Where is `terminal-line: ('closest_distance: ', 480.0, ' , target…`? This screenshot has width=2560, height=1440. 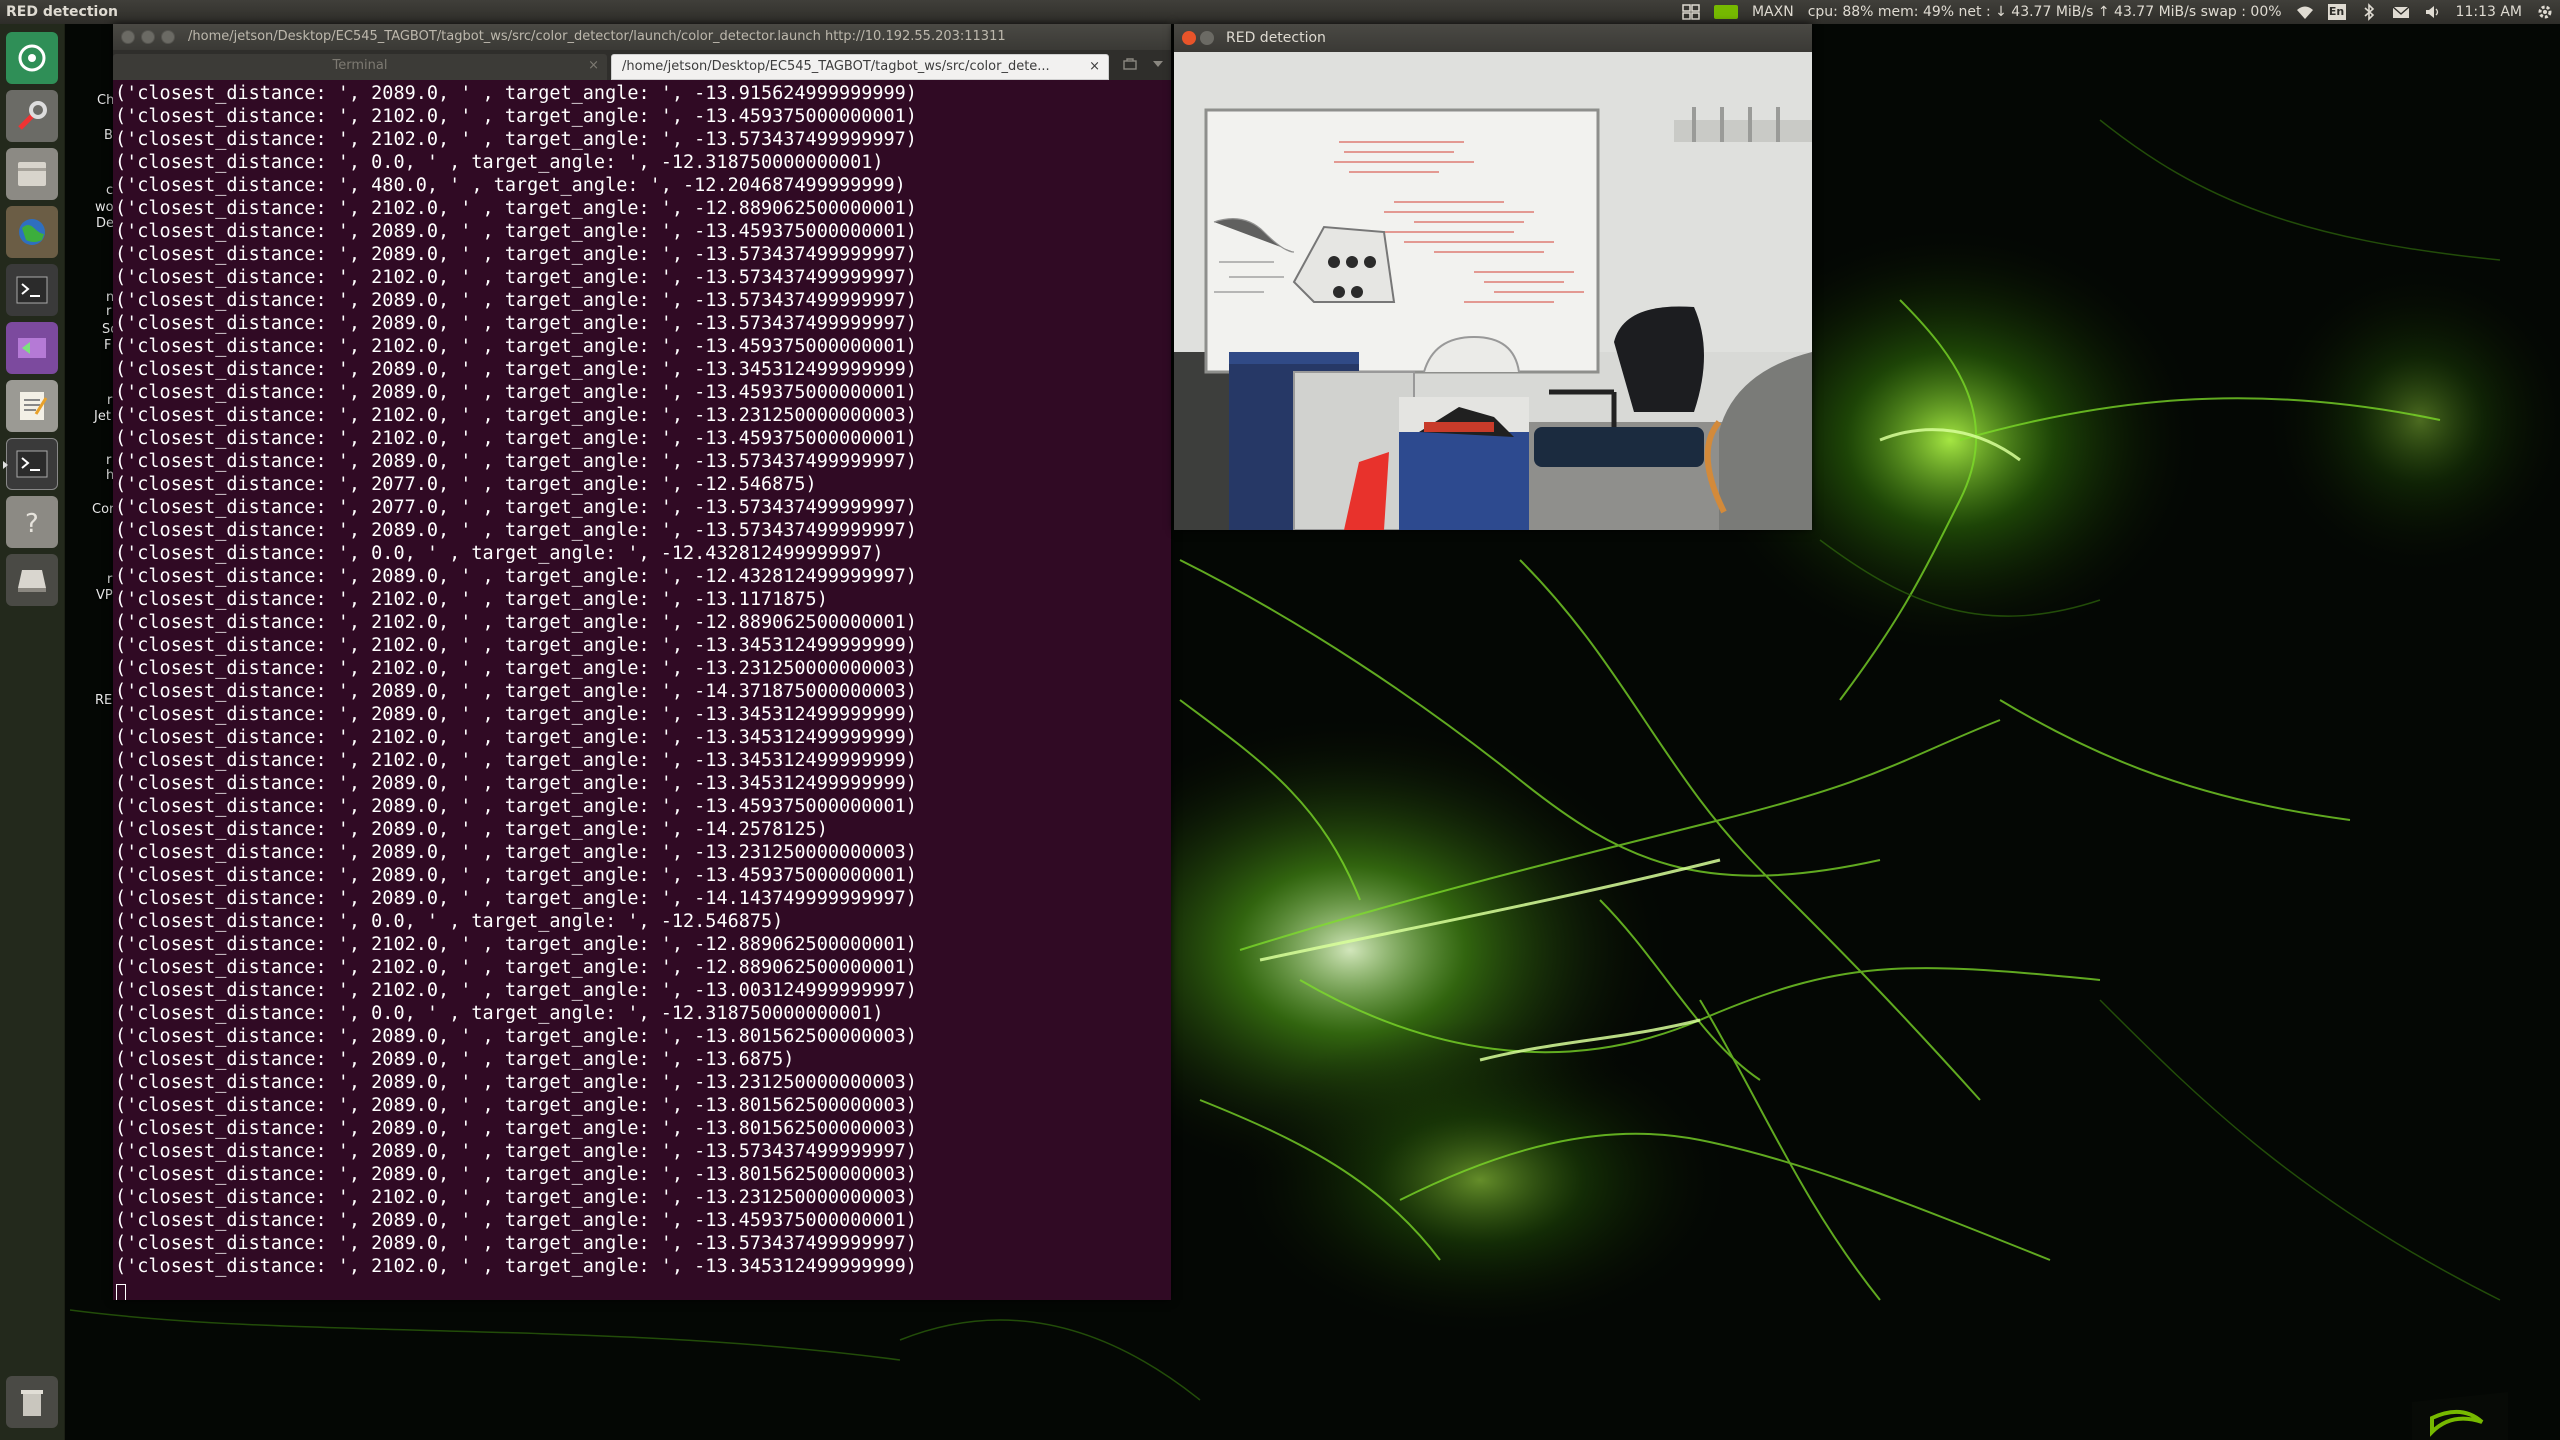 terminal-line: ('closest_distance: ', 480.0, ' , target… is located at coordinates (510, 185).